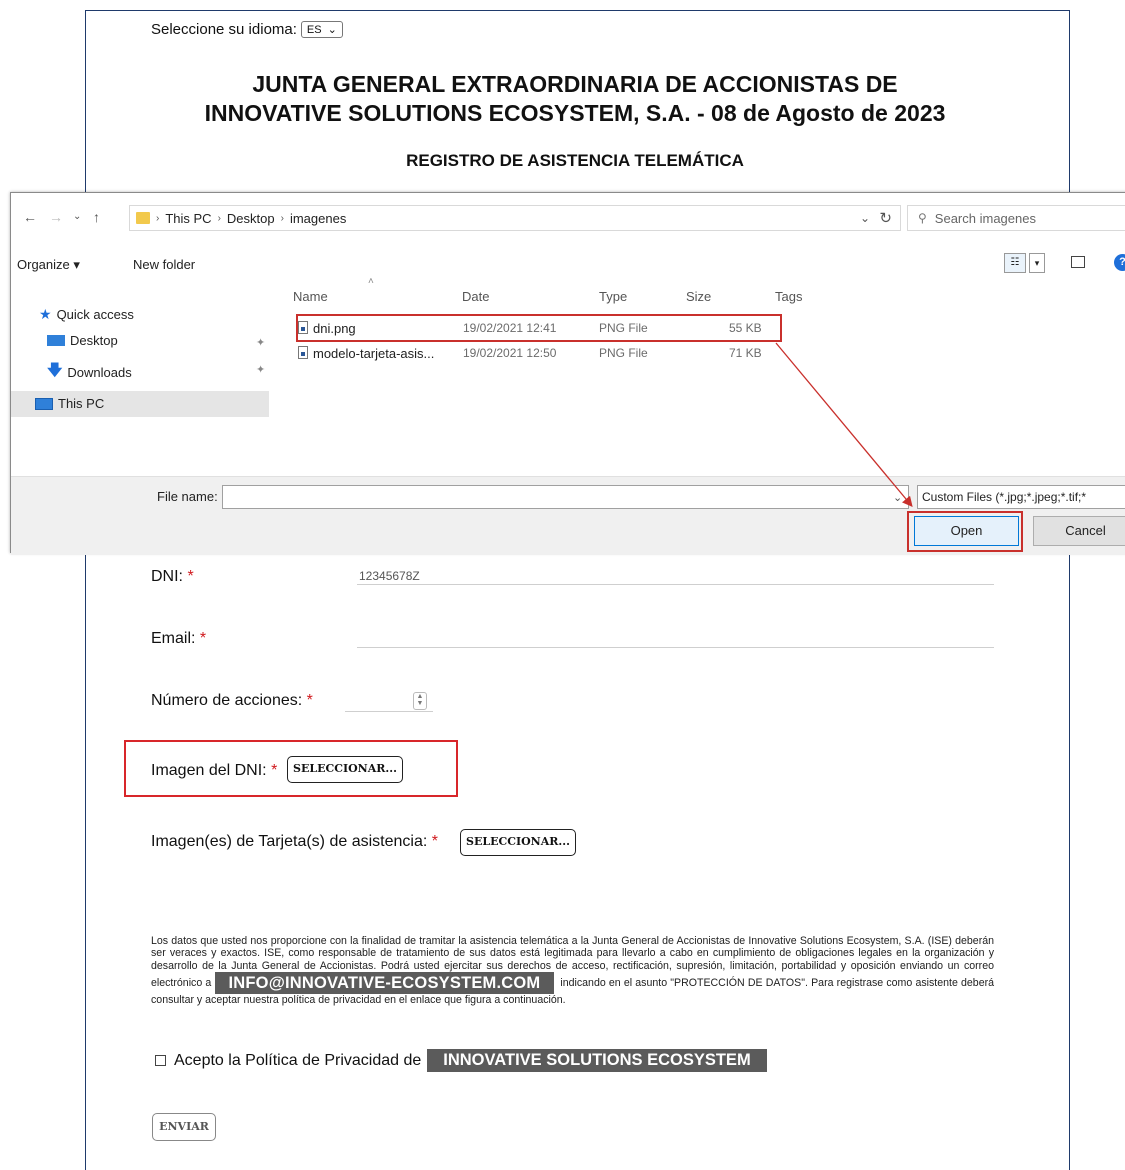 The width and height of the screenshot is (1125, 1170). I want to click on annotation-arrow, so click(844, 424).